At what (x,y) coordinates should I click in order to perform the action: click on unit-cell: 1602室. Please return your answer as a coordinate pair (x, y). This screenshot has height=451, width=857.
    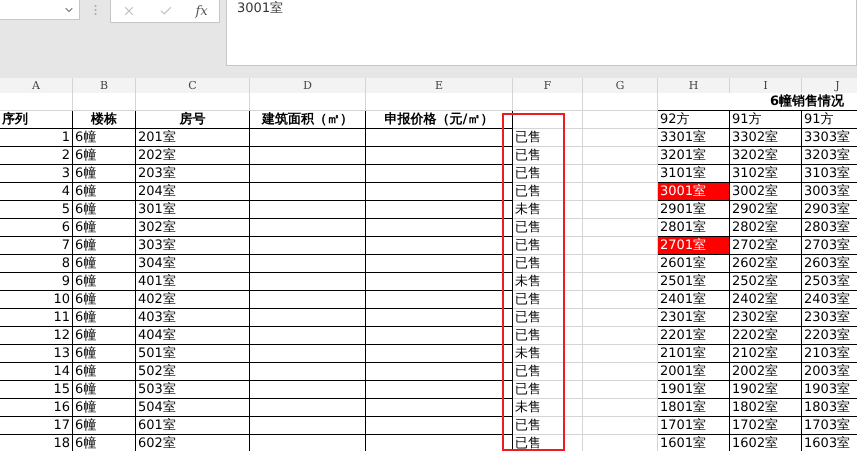
    Looking at the image, I should click on (766, 443).